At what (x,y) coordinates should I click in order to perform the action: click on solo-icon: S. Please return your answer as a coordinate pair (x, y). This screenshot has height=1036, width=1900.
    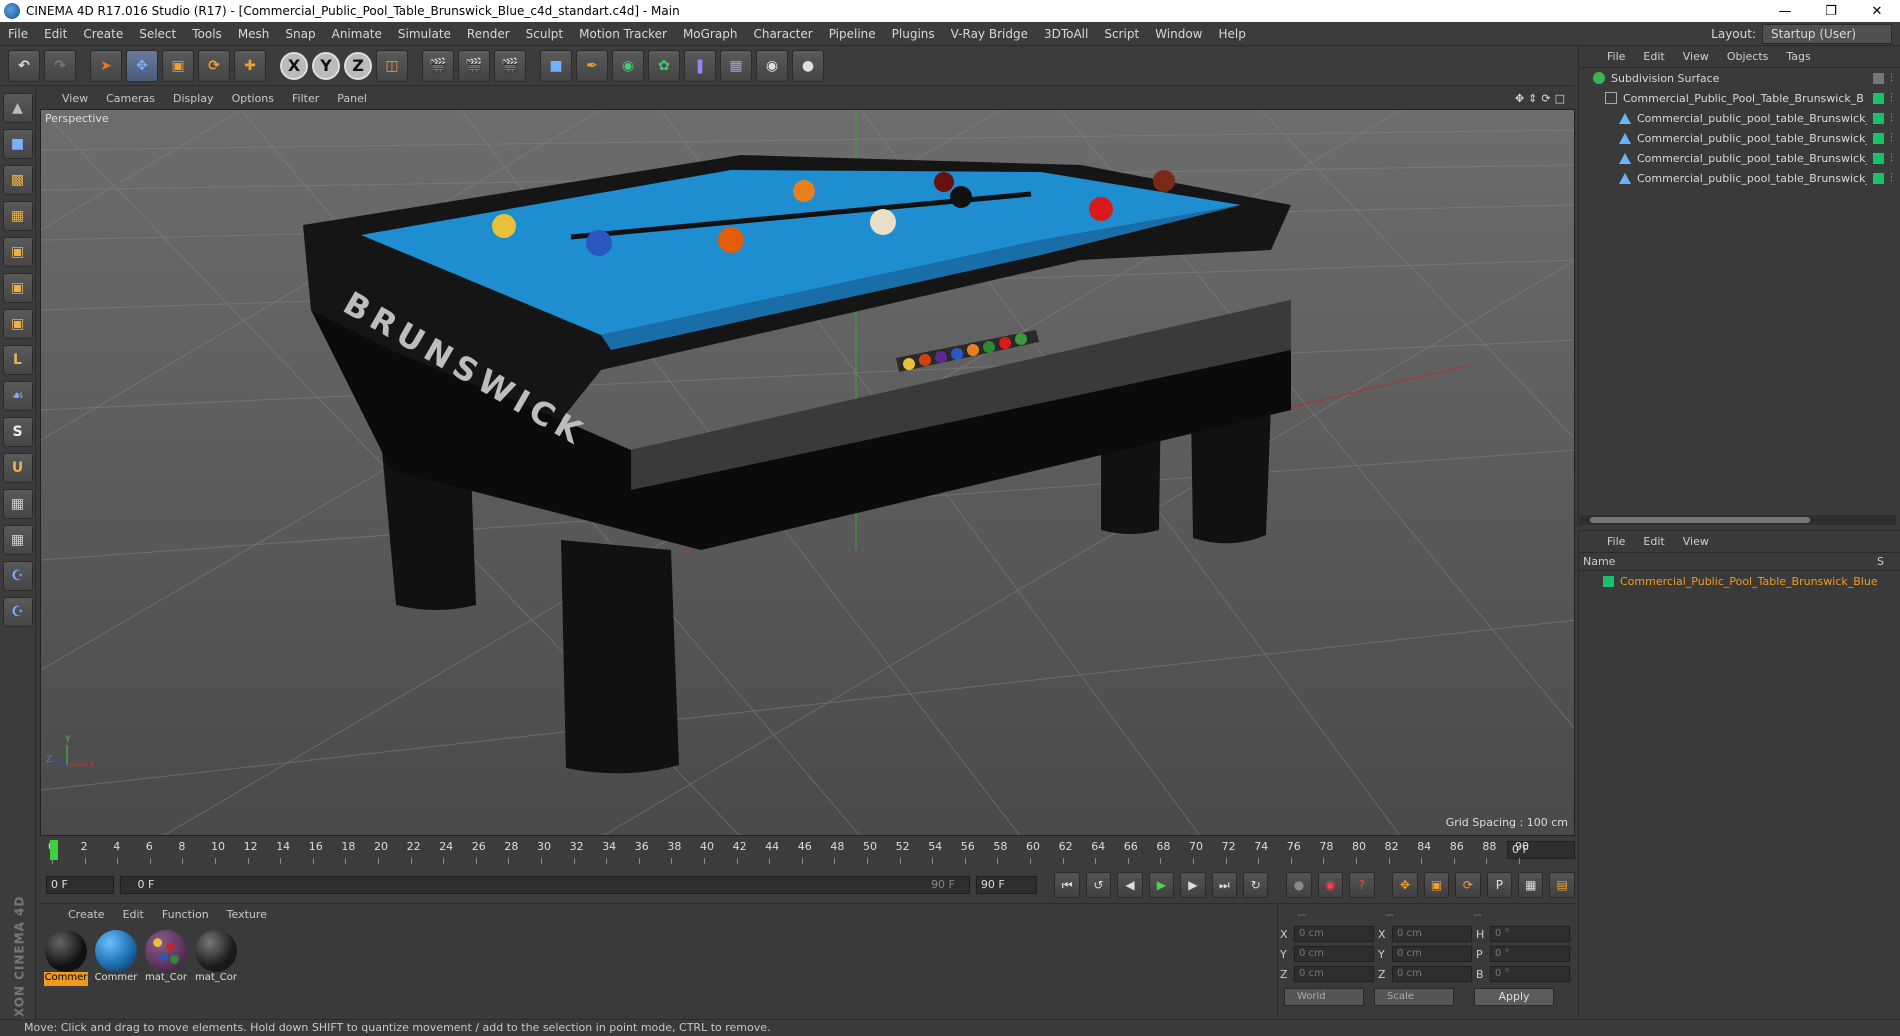
    Looking at the image, I should click on (17, 432).